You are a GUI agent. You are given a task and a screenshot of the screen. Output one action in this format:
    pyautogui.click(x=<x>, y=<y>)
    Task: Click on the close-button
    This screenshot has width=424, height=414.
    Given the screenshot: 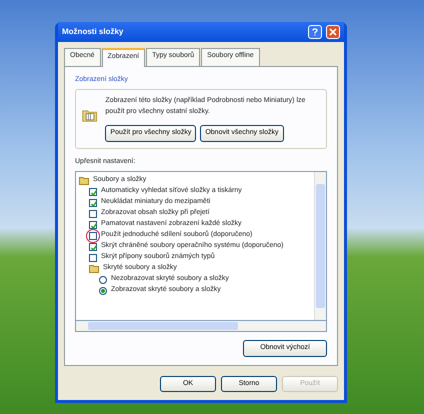 What is the action you would take?
    pyautogui.click(x=333, y=32)
    